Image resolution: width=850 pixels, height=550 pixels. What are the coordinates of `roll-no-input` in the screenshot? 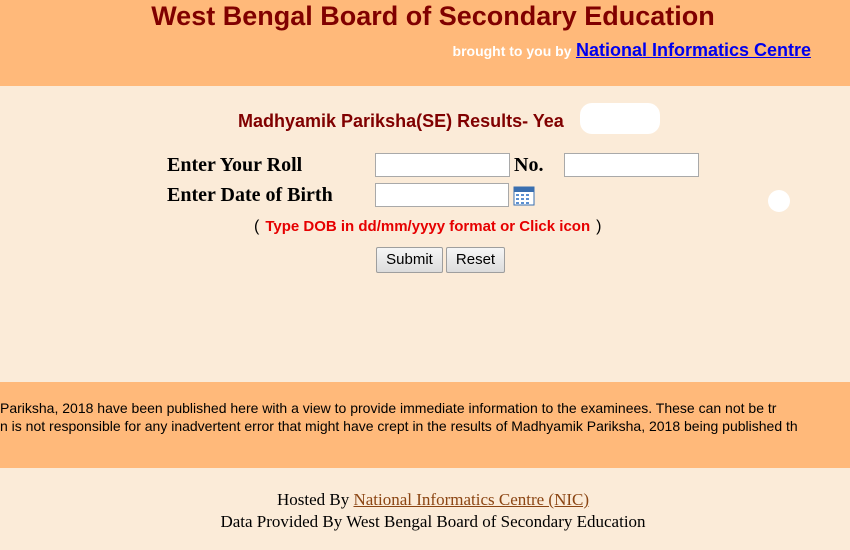 It's located at (631, 165).